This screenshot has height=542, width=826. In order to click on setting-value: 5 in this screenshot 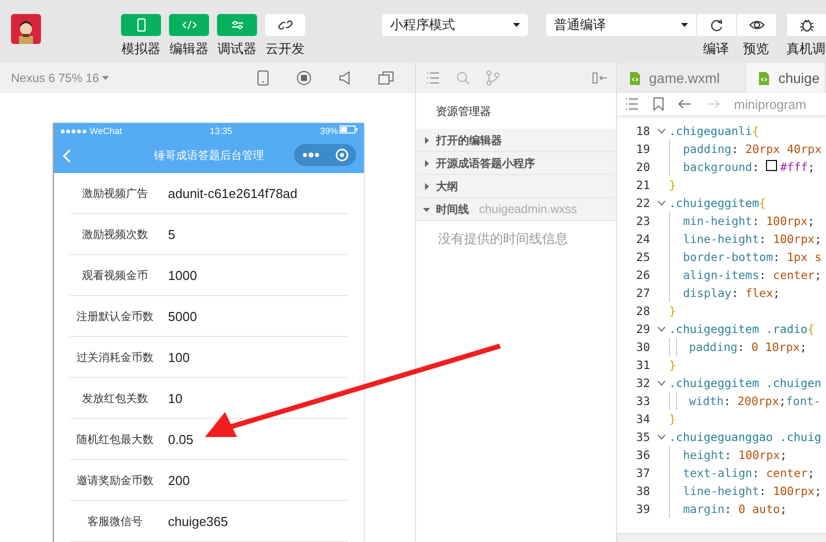, I will do `click(172, 234)`.